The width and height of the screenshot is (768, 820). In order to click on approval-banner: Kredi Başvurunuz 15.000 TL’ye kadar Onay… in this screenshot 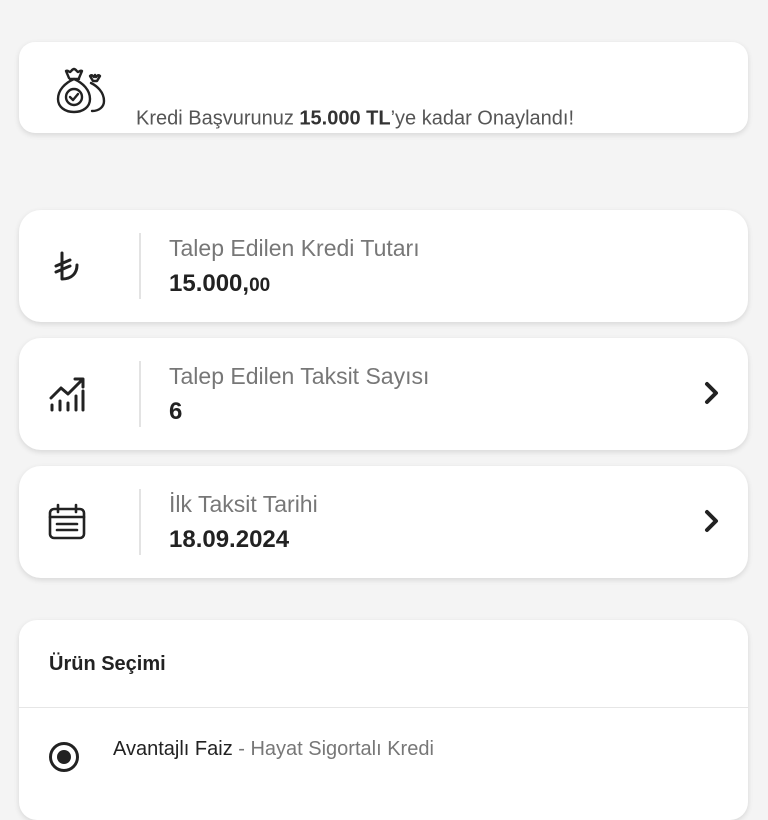, I will do `click(383, 87)`.